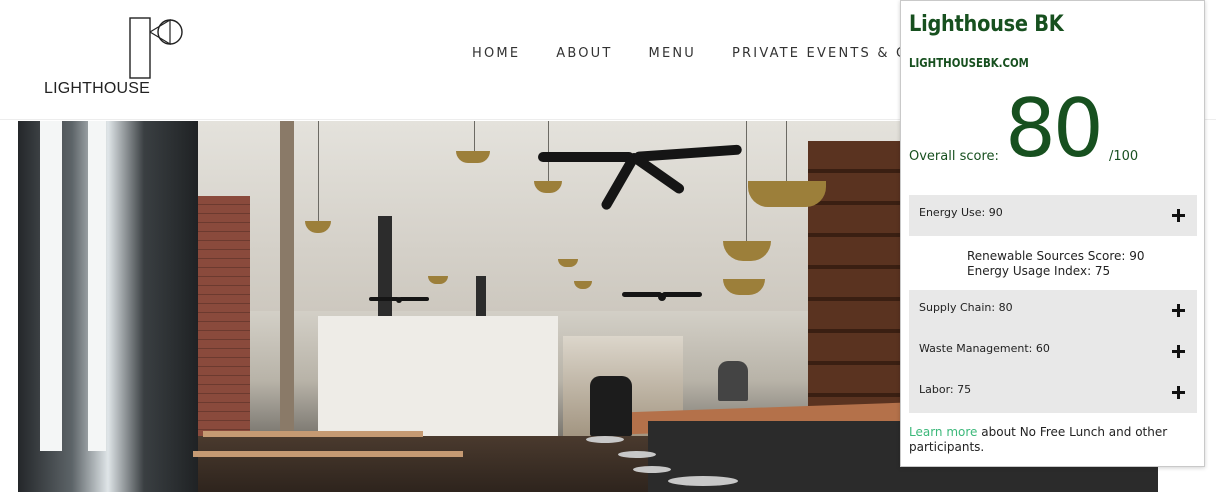  I want to click on nav-about: ABOUT, so click(584, 55).